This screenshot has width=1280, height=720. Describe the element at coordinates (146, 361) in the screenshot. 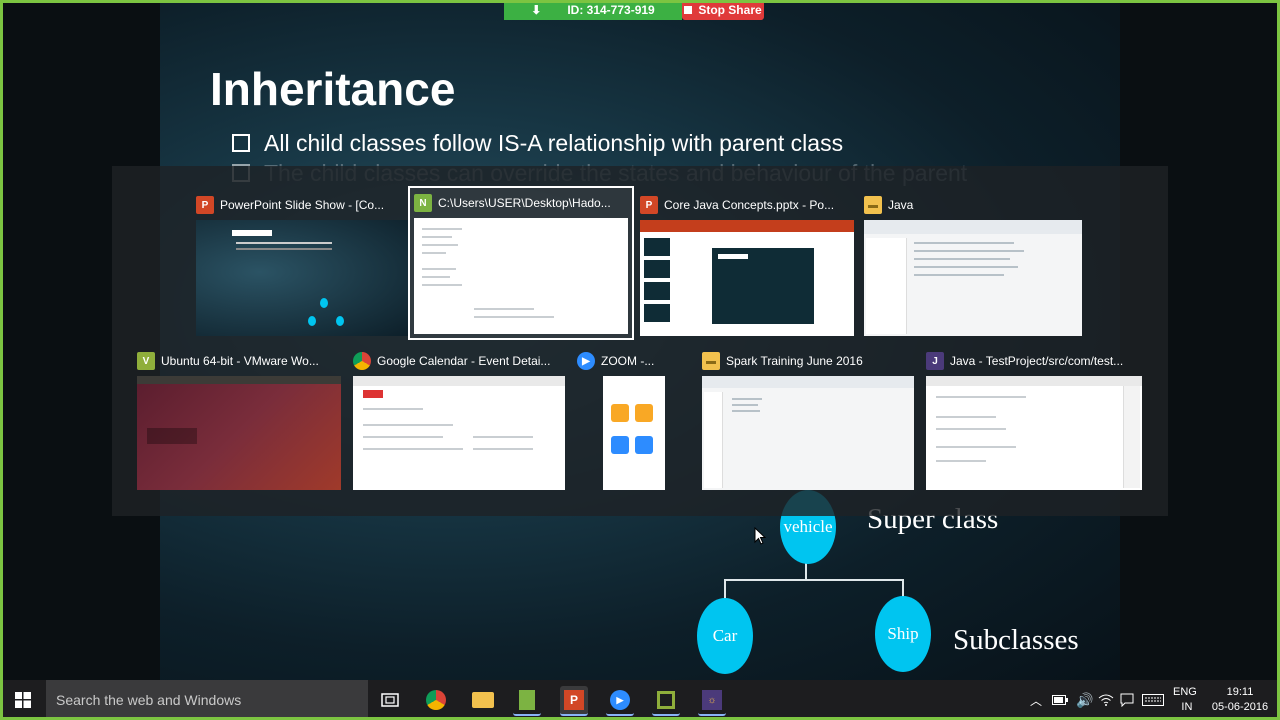

I see `vmware-icon: V` at that location.